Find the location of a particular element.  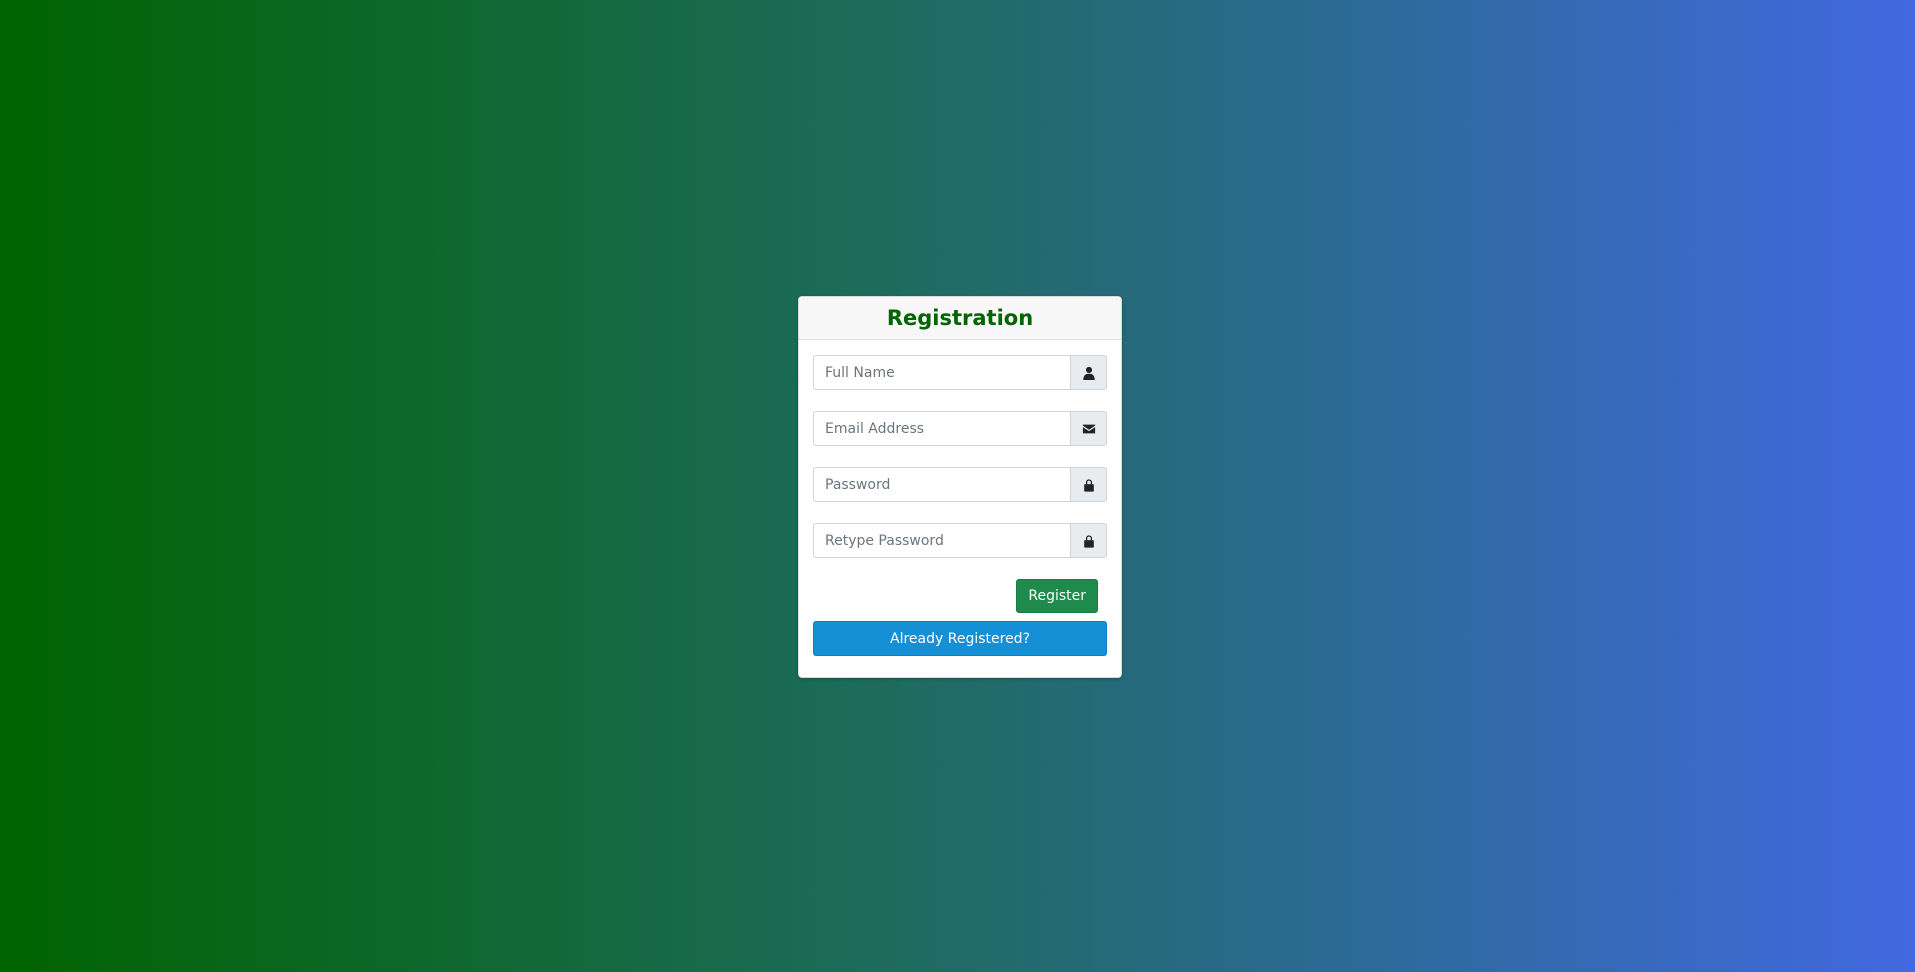

already-registered-button: Already Registered? is located at coordinates (960, 638).